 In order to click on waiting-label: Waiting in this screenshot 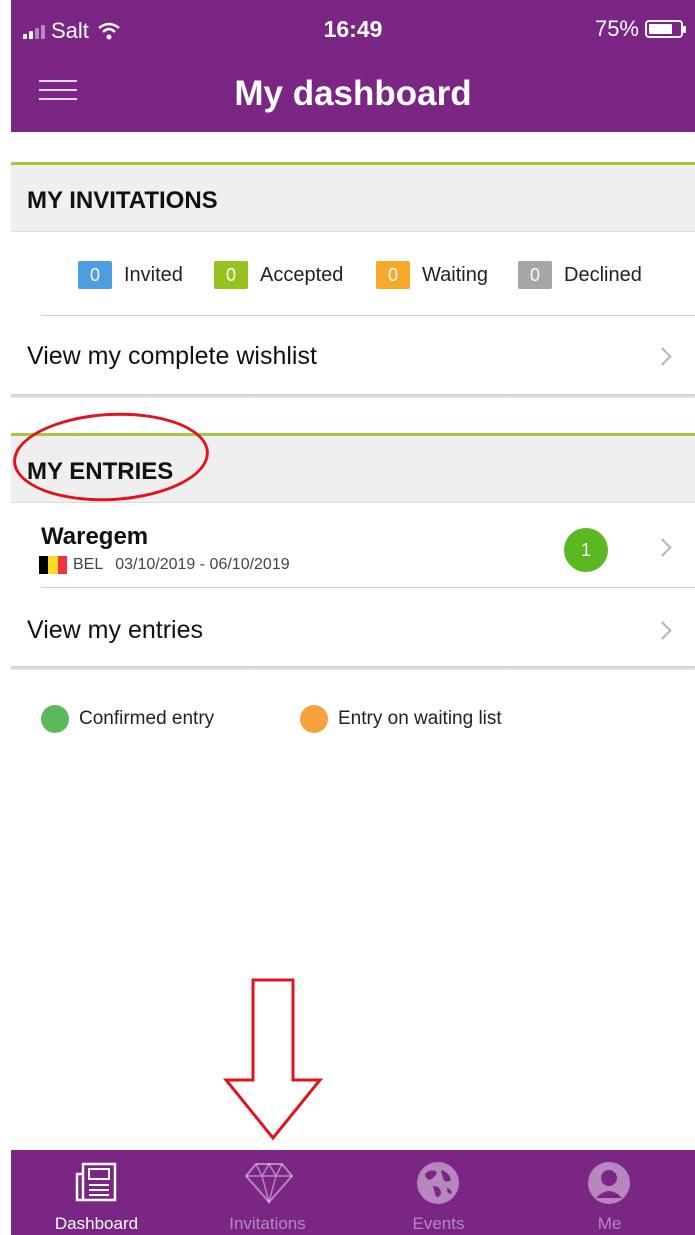, I will do `click(455, 274)`.